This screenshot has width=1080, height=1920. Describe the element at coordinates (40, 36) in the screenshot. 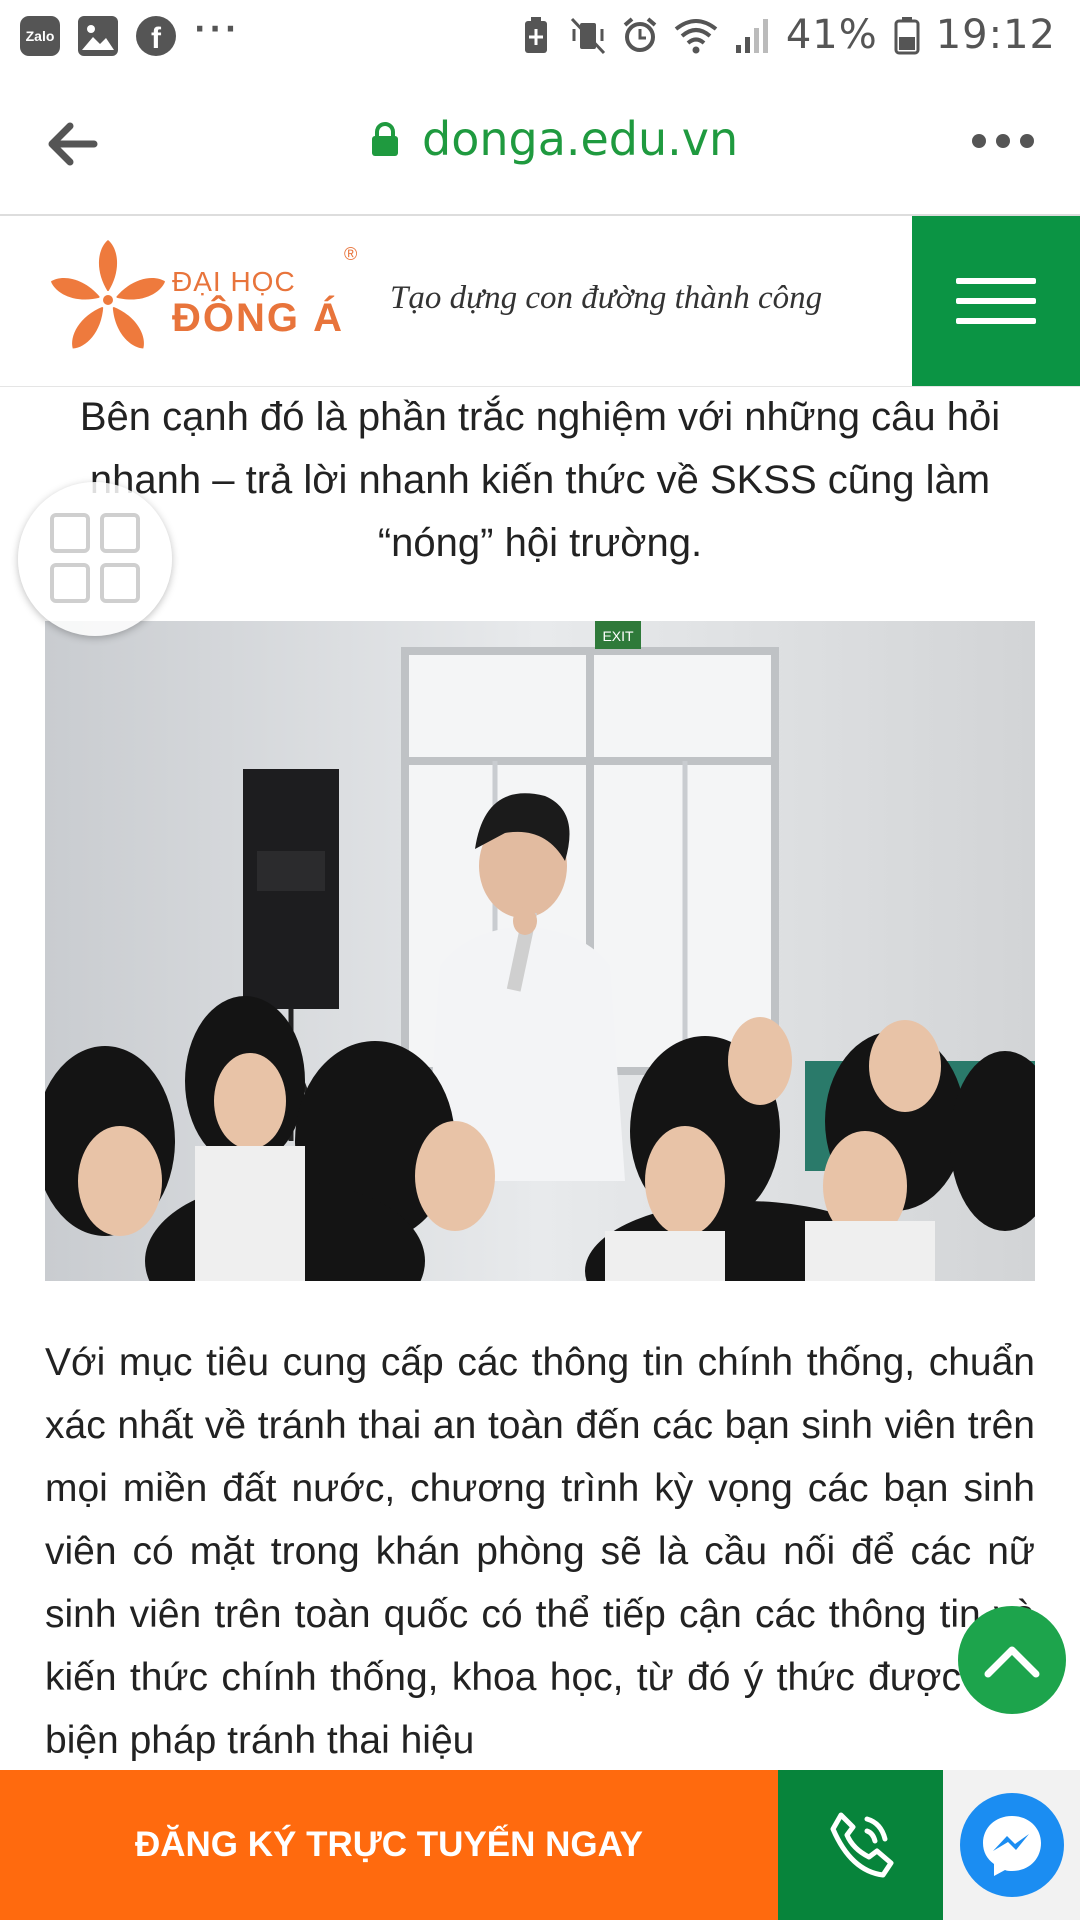

I see `zalo-icon: Zalo` at that location.